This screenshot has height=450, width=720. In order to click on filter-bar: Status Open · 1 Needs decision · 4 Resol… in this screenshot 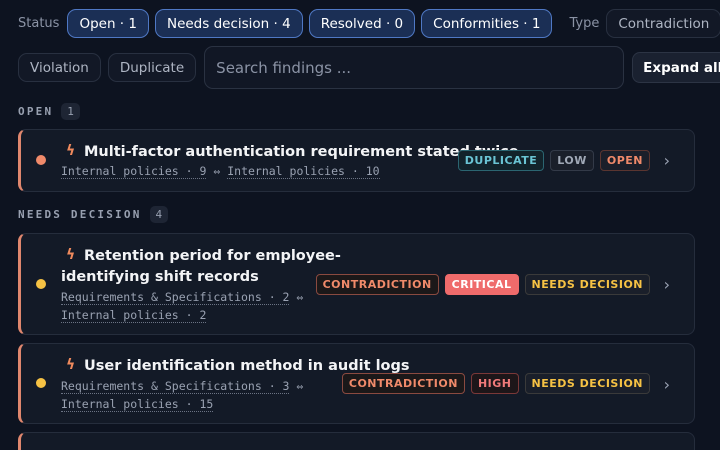, I will do `click(369, 23)`.